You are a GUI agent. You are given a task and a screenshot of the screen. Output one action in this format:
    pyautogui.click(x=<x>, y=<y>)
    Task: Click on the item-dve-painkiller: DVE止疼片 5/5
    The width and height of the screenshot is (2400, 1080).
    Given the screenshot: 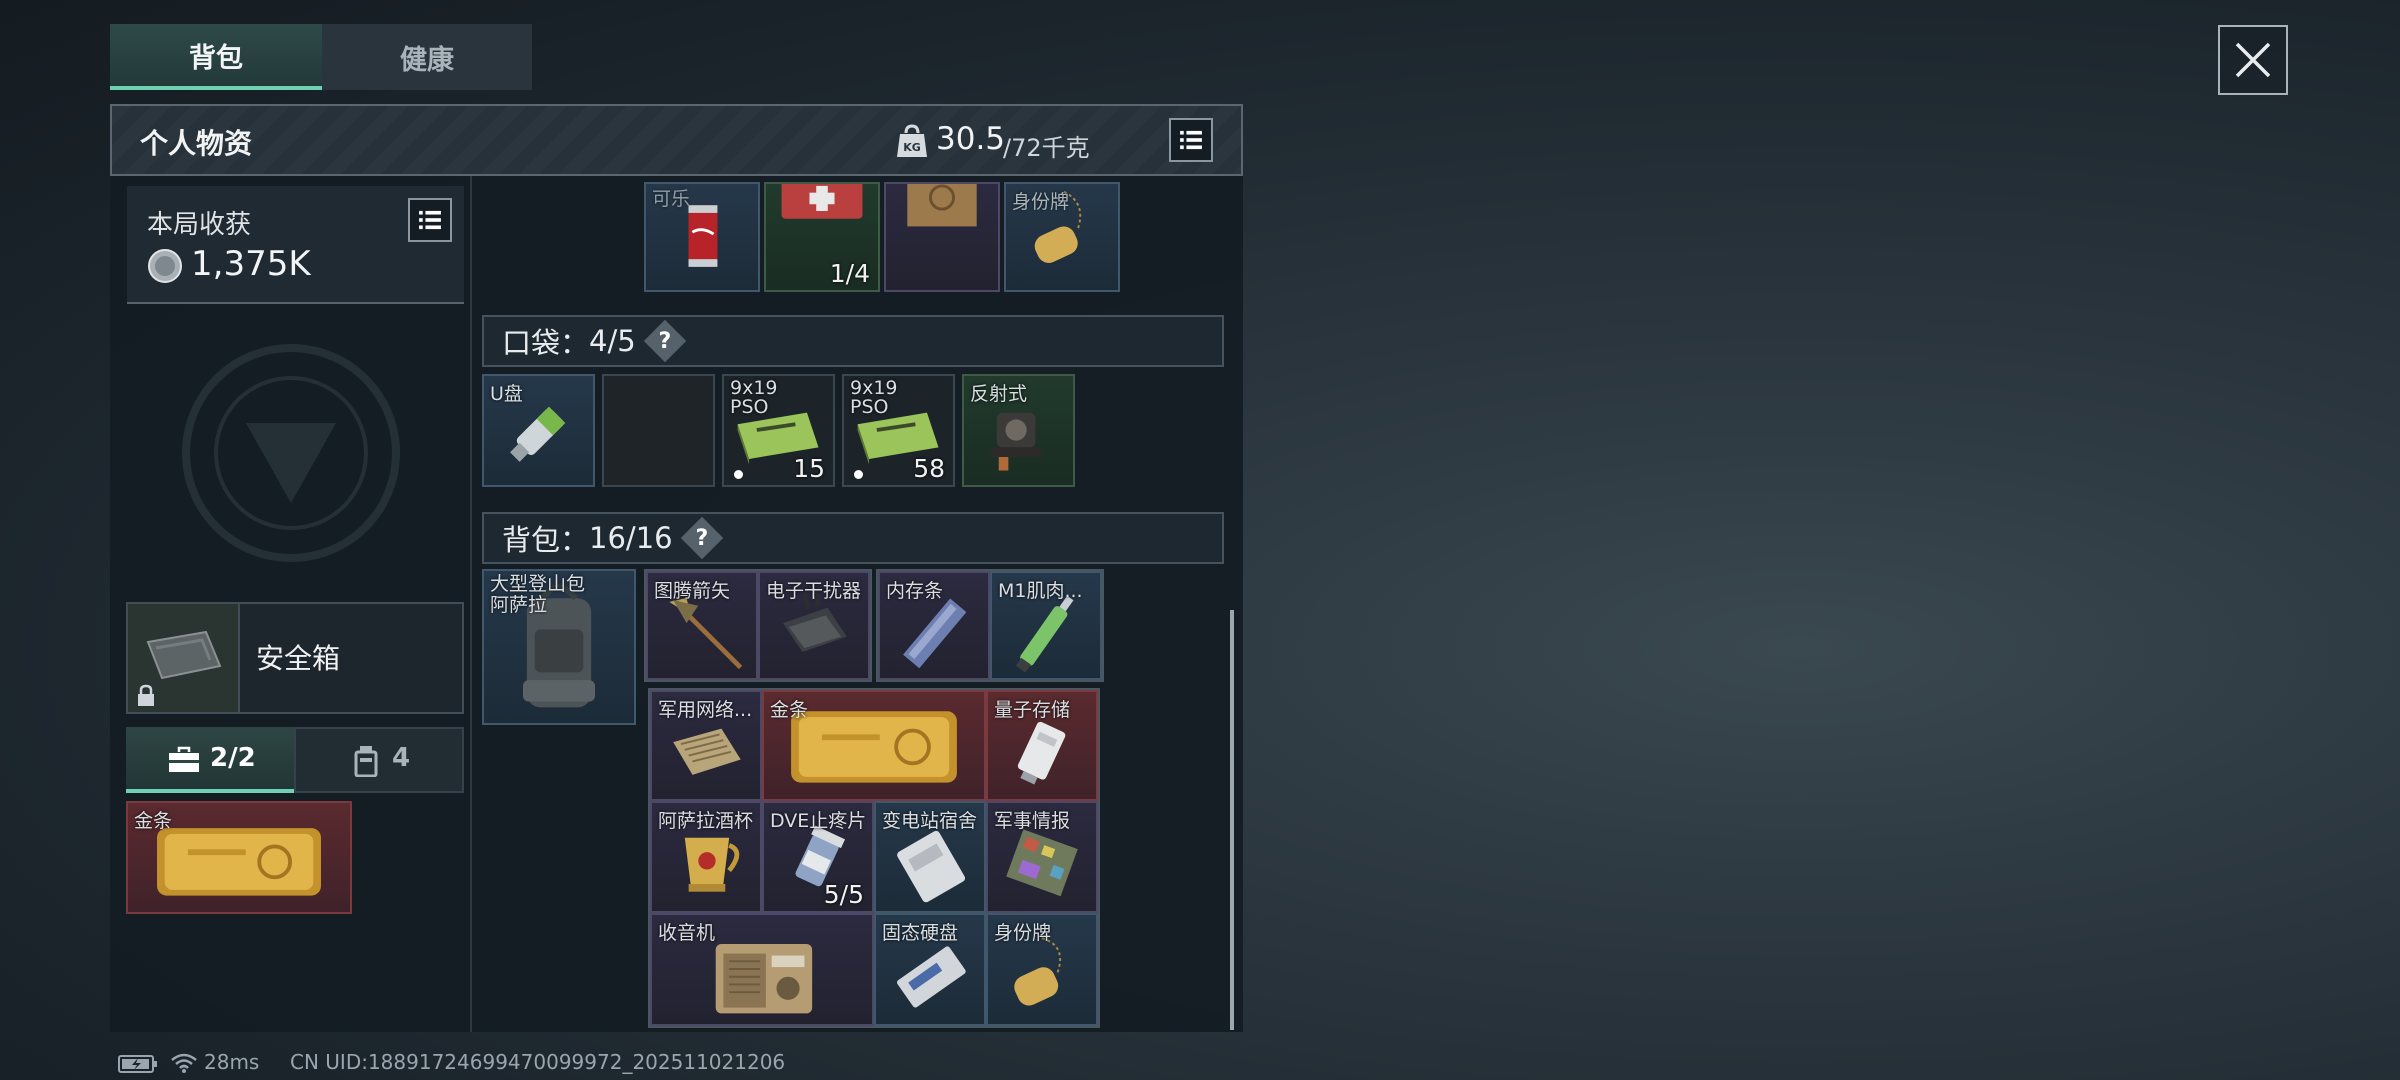 What is the action you would take?
    pyautogui.click(x=818, y=857)
    